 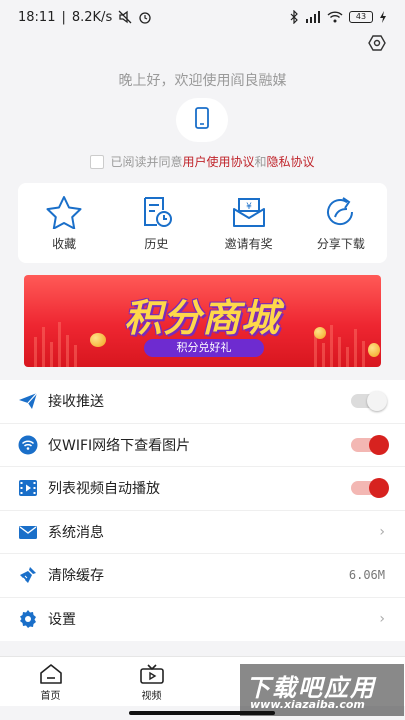 I want to click on quick-history: 历史, so click(x=156, y=223).